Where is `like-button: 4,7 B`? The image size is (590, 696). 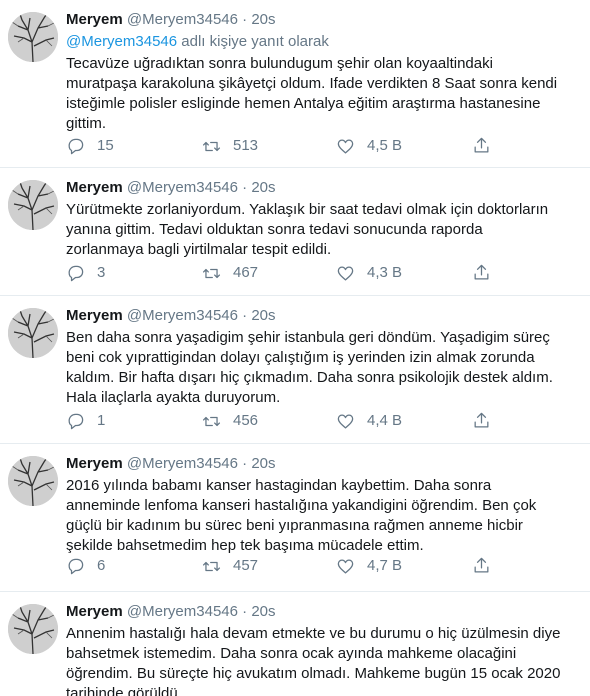
like-button: 4,7 B is located at coordinates (369, 566).